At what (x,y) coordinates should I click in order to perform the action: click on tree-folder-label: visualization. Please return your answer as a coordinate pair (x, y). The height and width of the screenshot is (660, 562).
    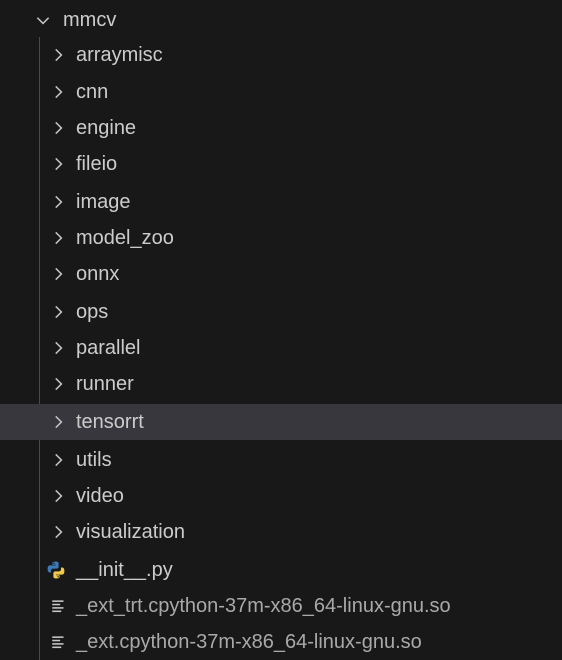
    Looking at the image, I should click on (130, 532).